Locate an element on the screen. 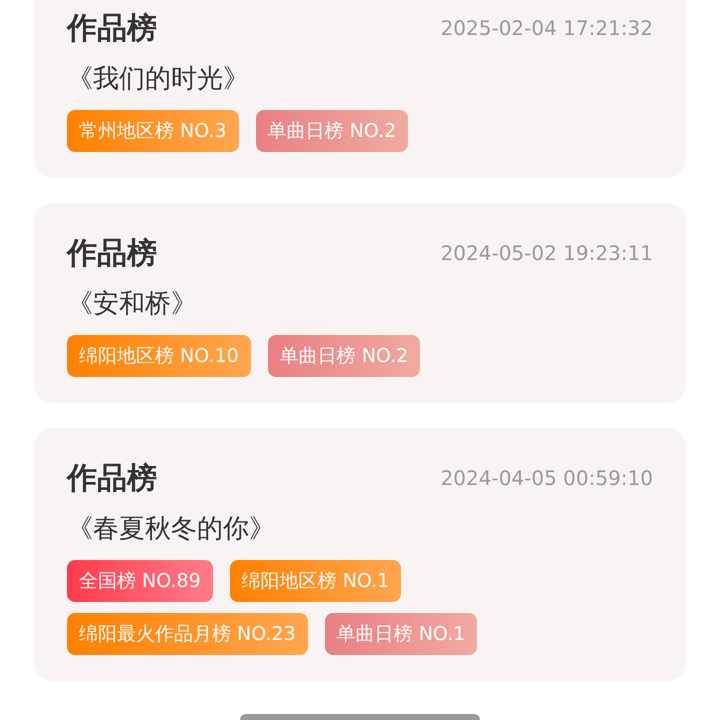 The image size is (720, 720). rank-tag: 绵阳地区榜 NO.1 is located at coordinates (316, 581).